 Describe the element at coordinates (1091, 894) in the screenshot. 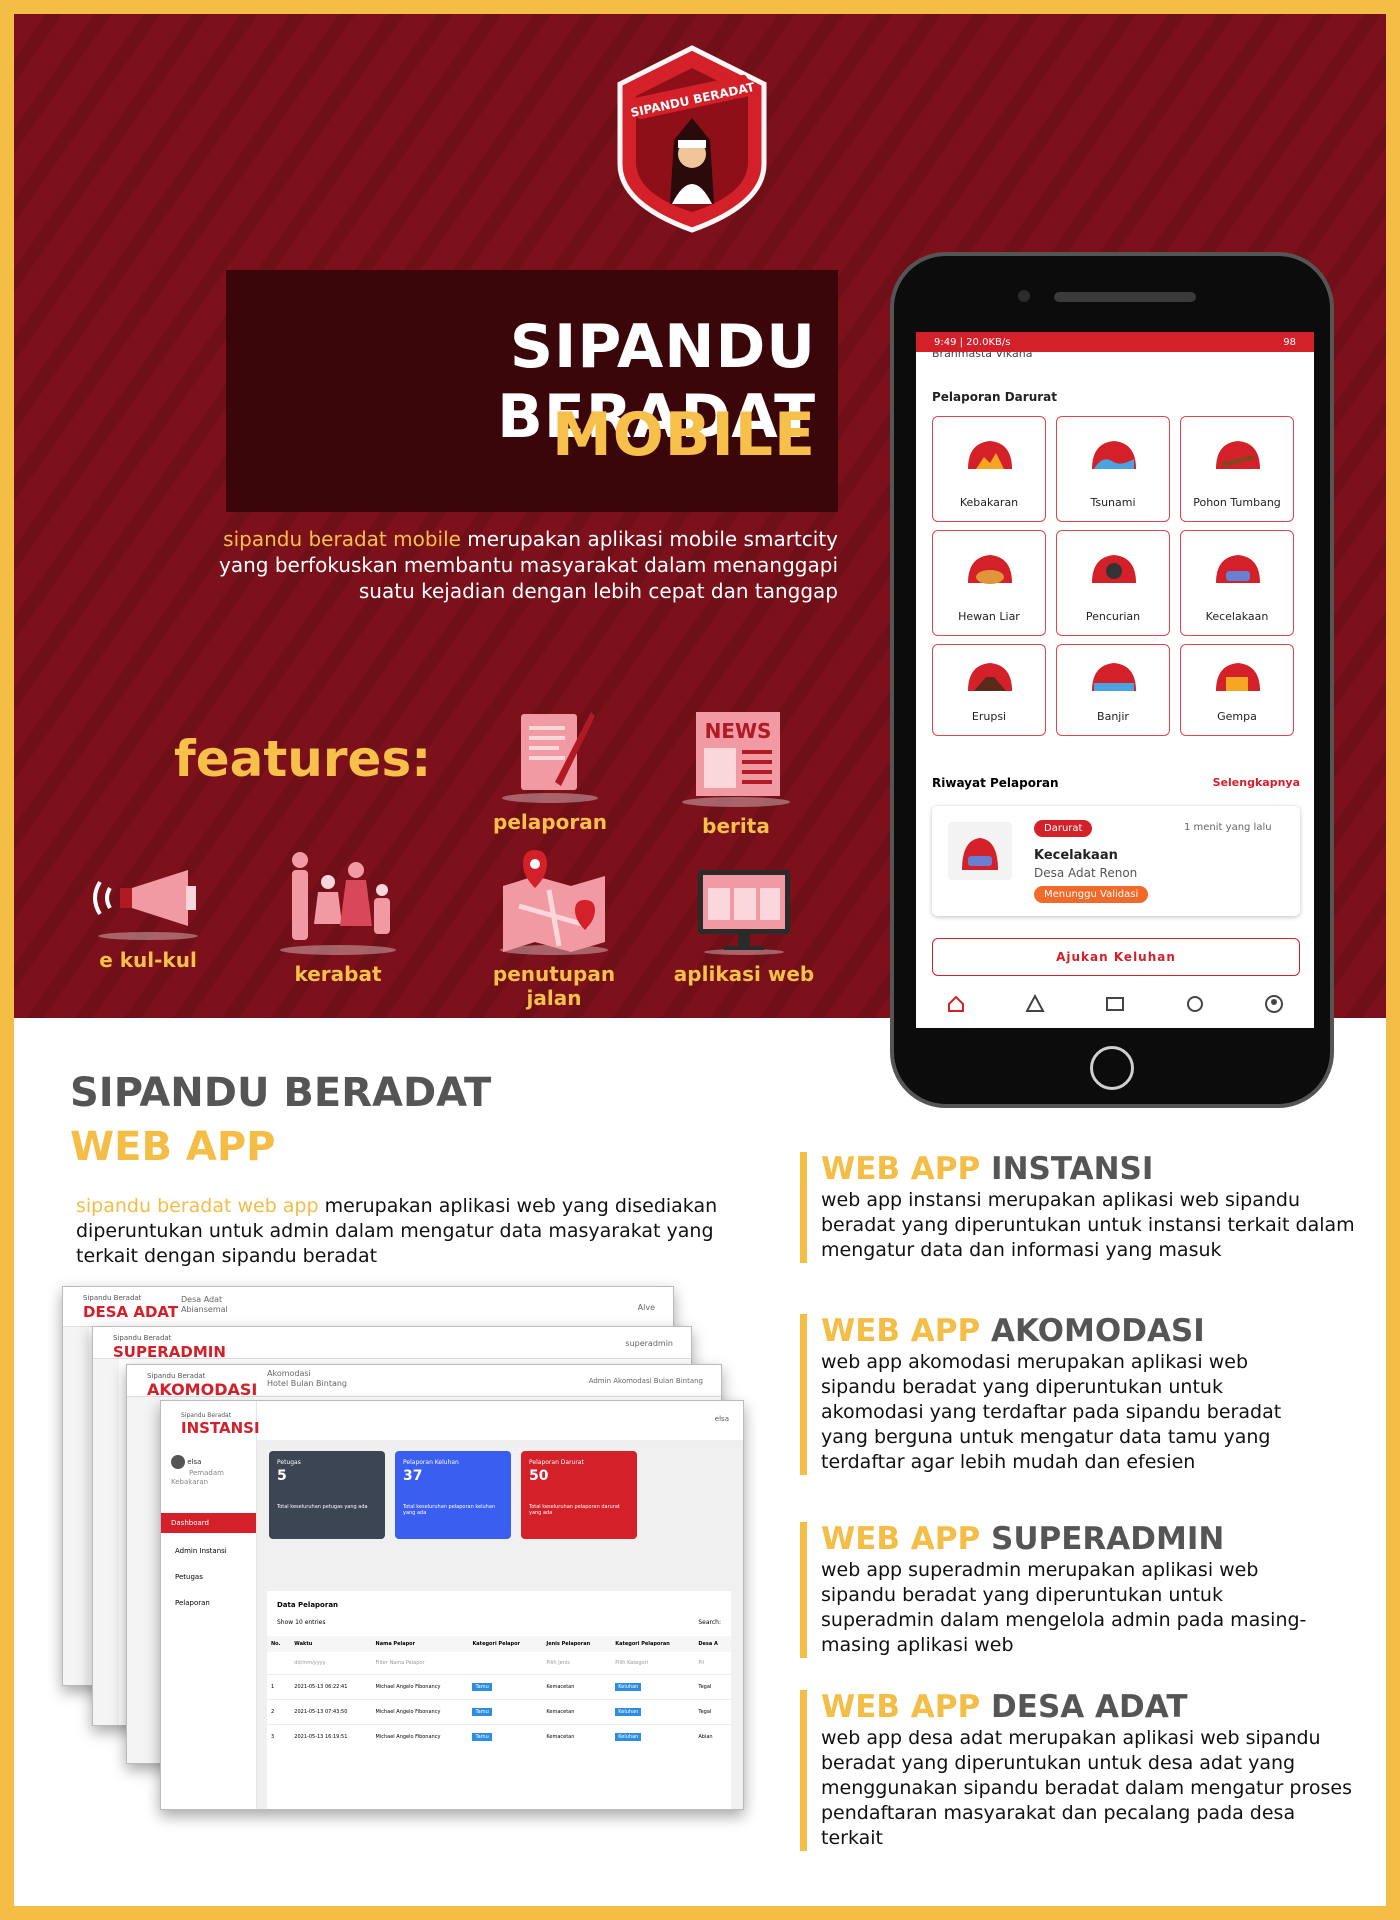

I see `validation-badge: Menunggu Validasi` at that location.